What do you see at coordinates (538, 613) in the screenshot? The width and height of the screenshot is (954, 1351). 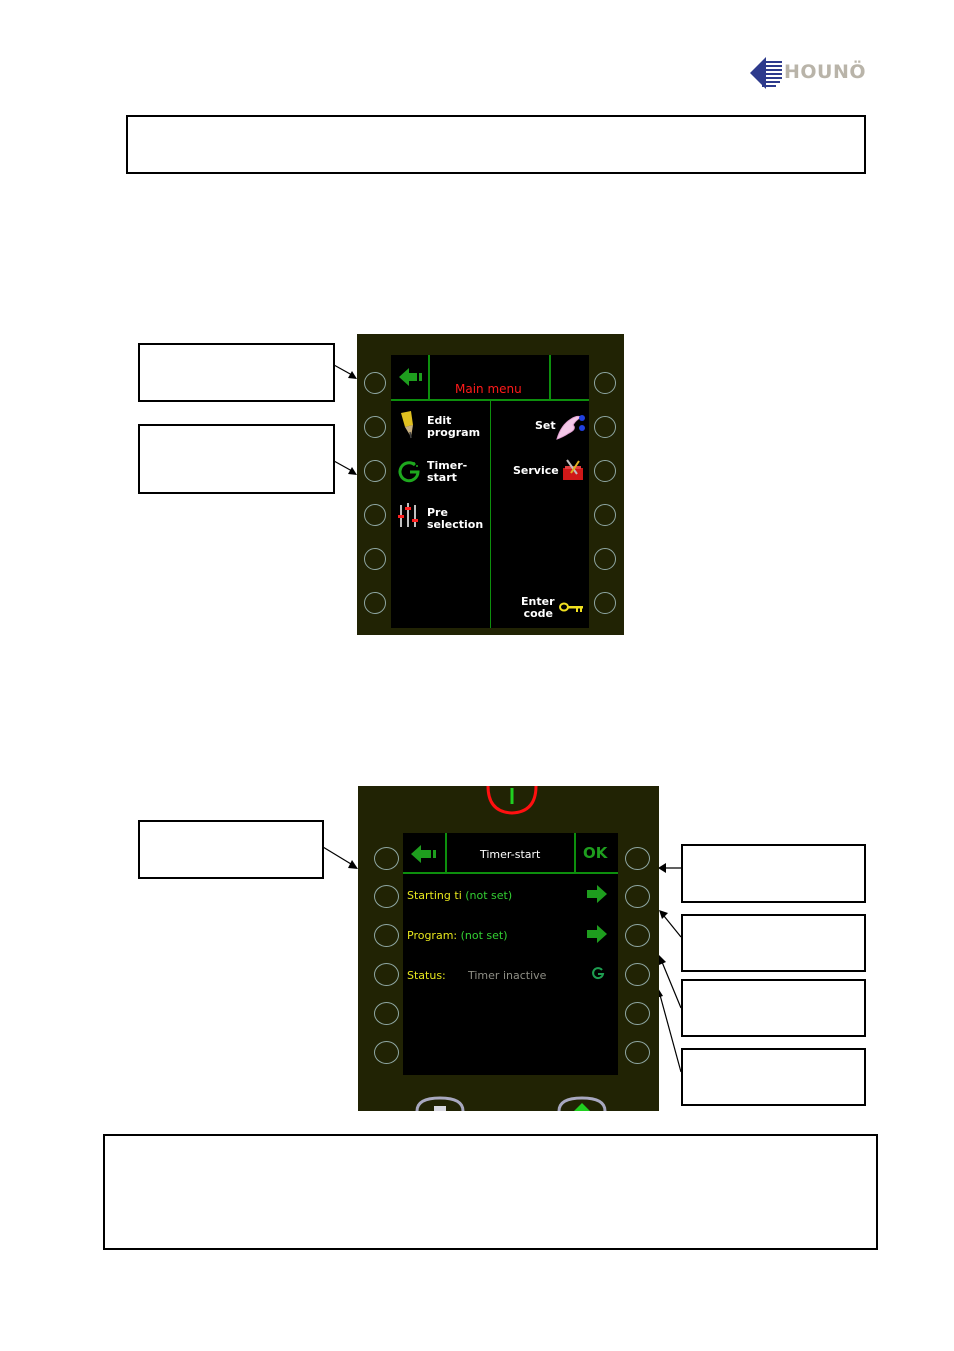 I see `label-line2: code` at bounding box center [538, 613].